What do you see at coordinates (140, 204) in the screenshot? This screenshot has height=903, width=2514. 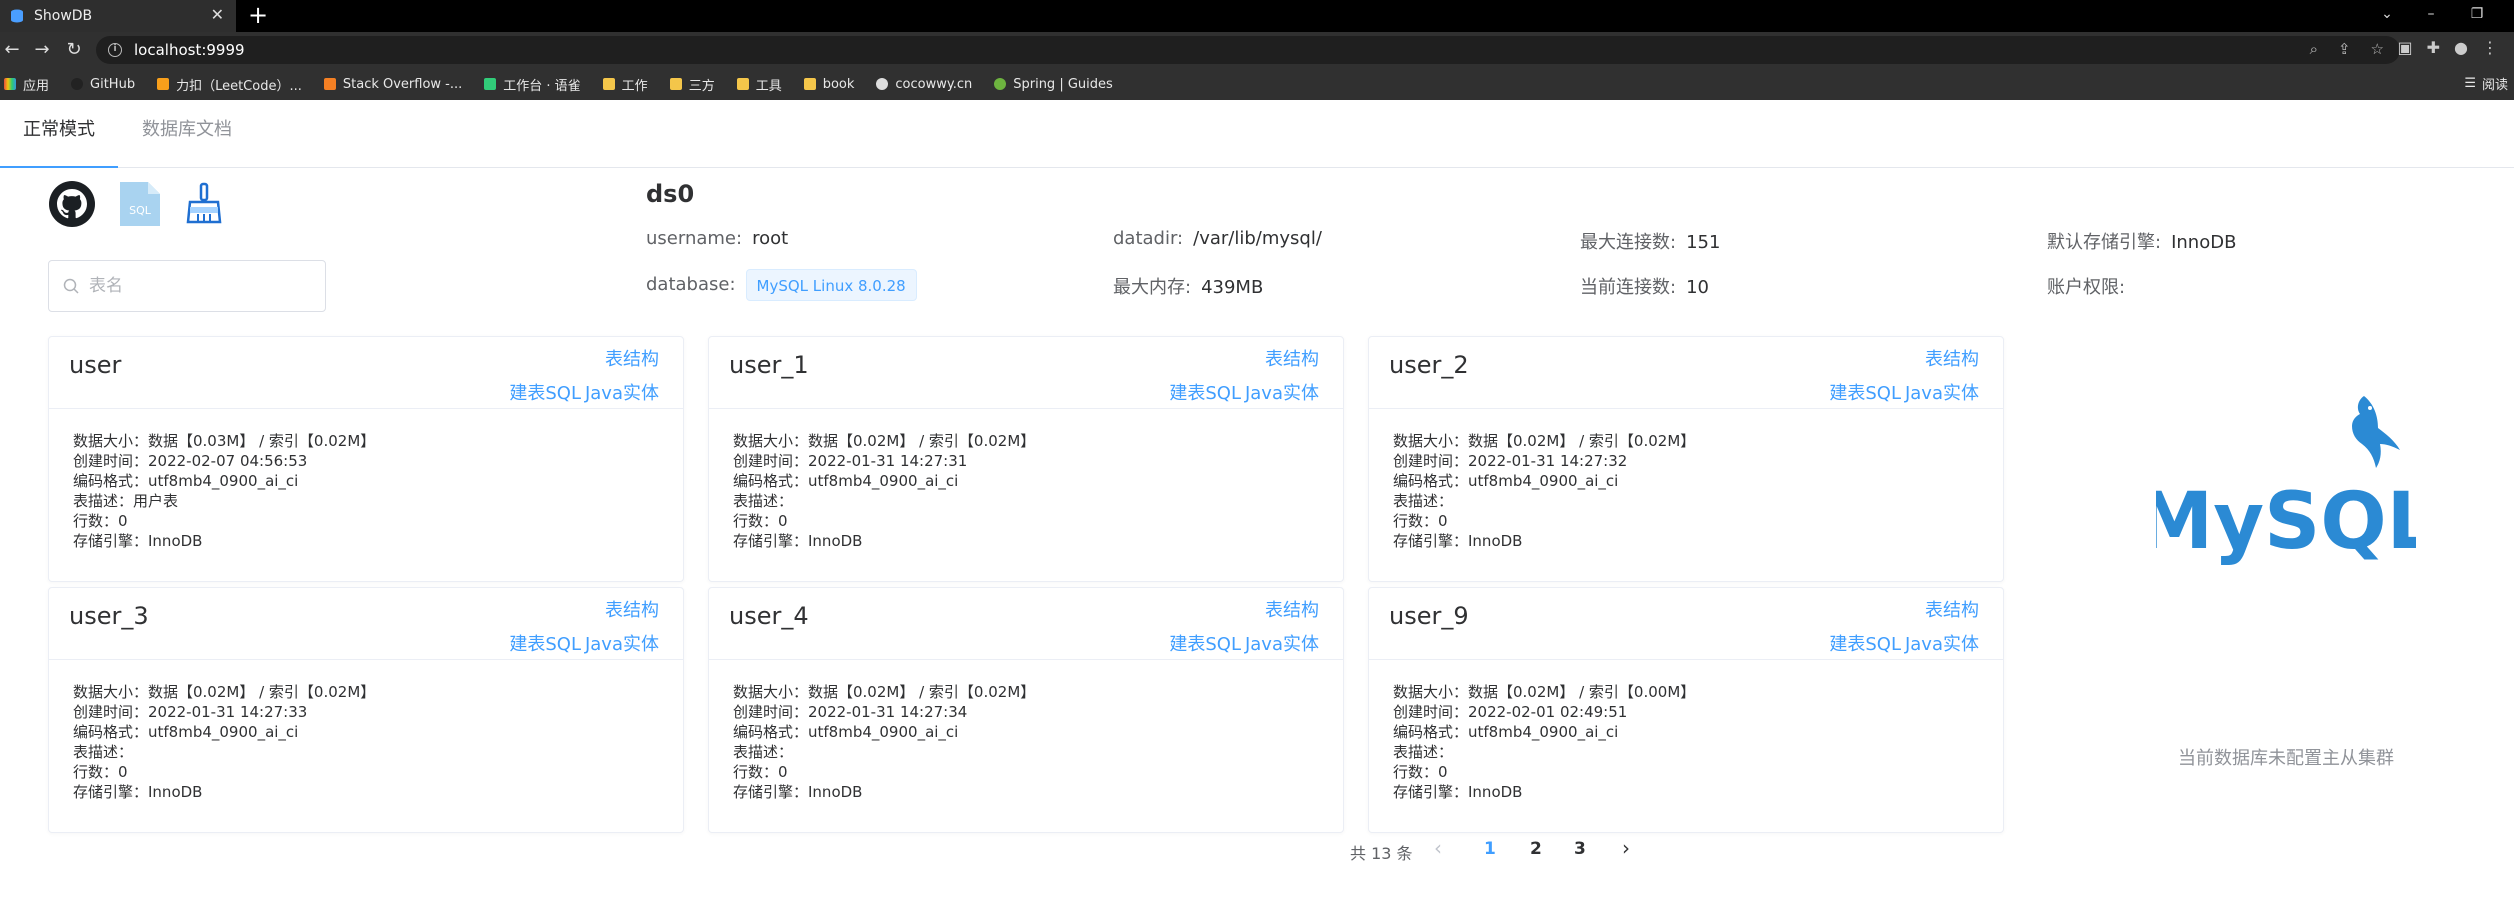 I see `sql-file-icon: SQL` at bounding box center [140, 204].